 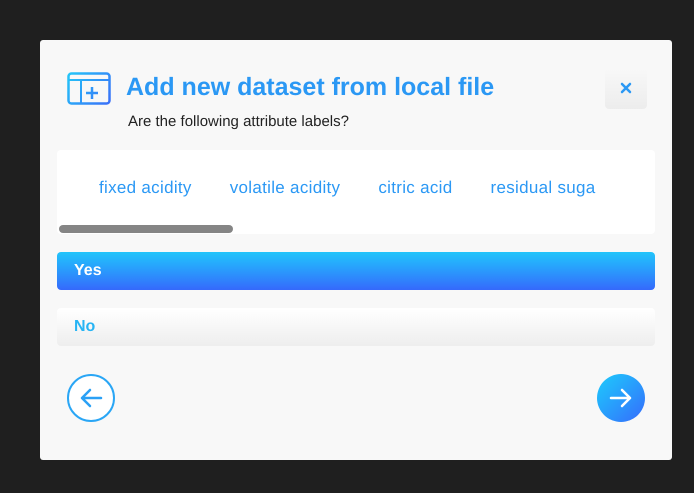 What do you see at coordinates (311, 88) in the screenshot?
I see `dialog-title: Add new dataset from local file` at bounding box center [311, 88].